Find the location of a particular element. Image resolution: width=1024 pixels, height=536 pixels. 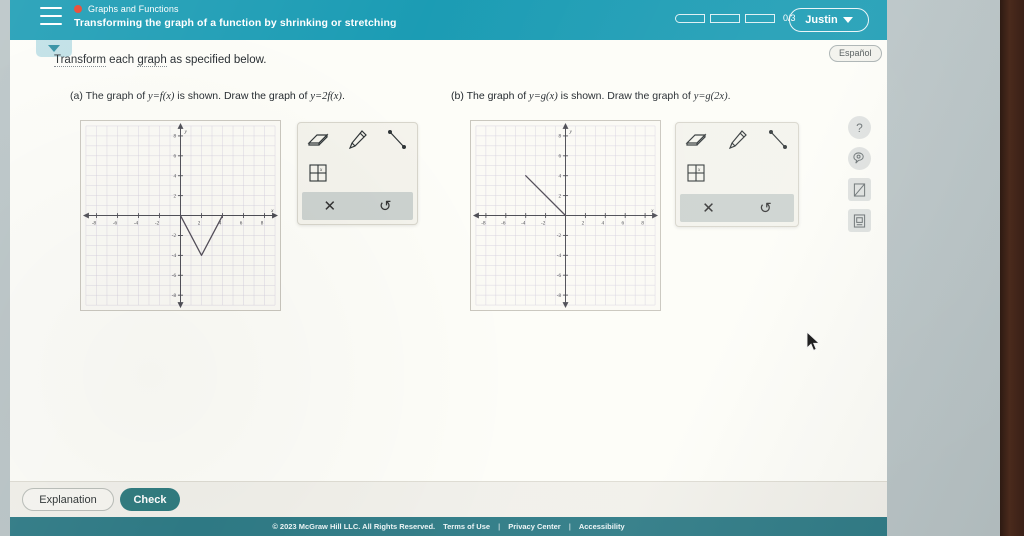

topic-dot-icon is located at coordinates (78, 9).